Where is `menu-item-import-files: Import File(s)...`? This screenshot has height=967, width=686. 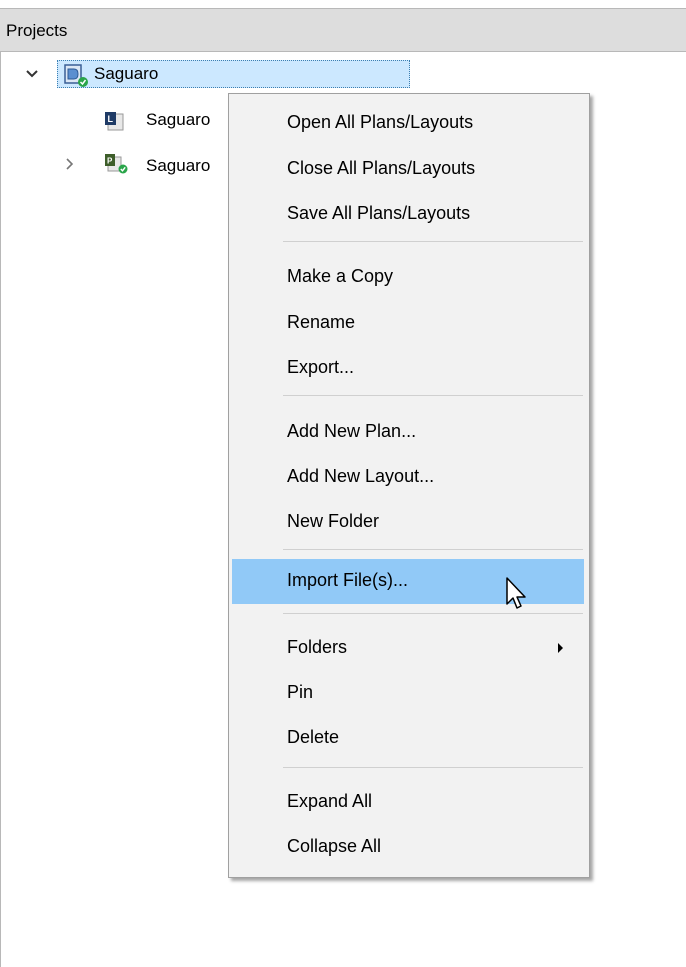 menu-item-import-files: Import File(s)... is located at coordinates (408, 581).